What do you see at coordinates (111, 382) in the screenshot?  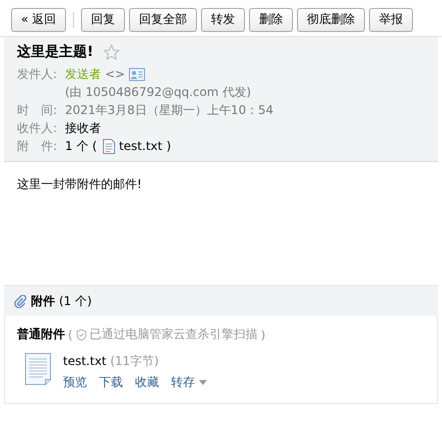 I see `file-action-link: 下载` at bounding box center [111, 382].